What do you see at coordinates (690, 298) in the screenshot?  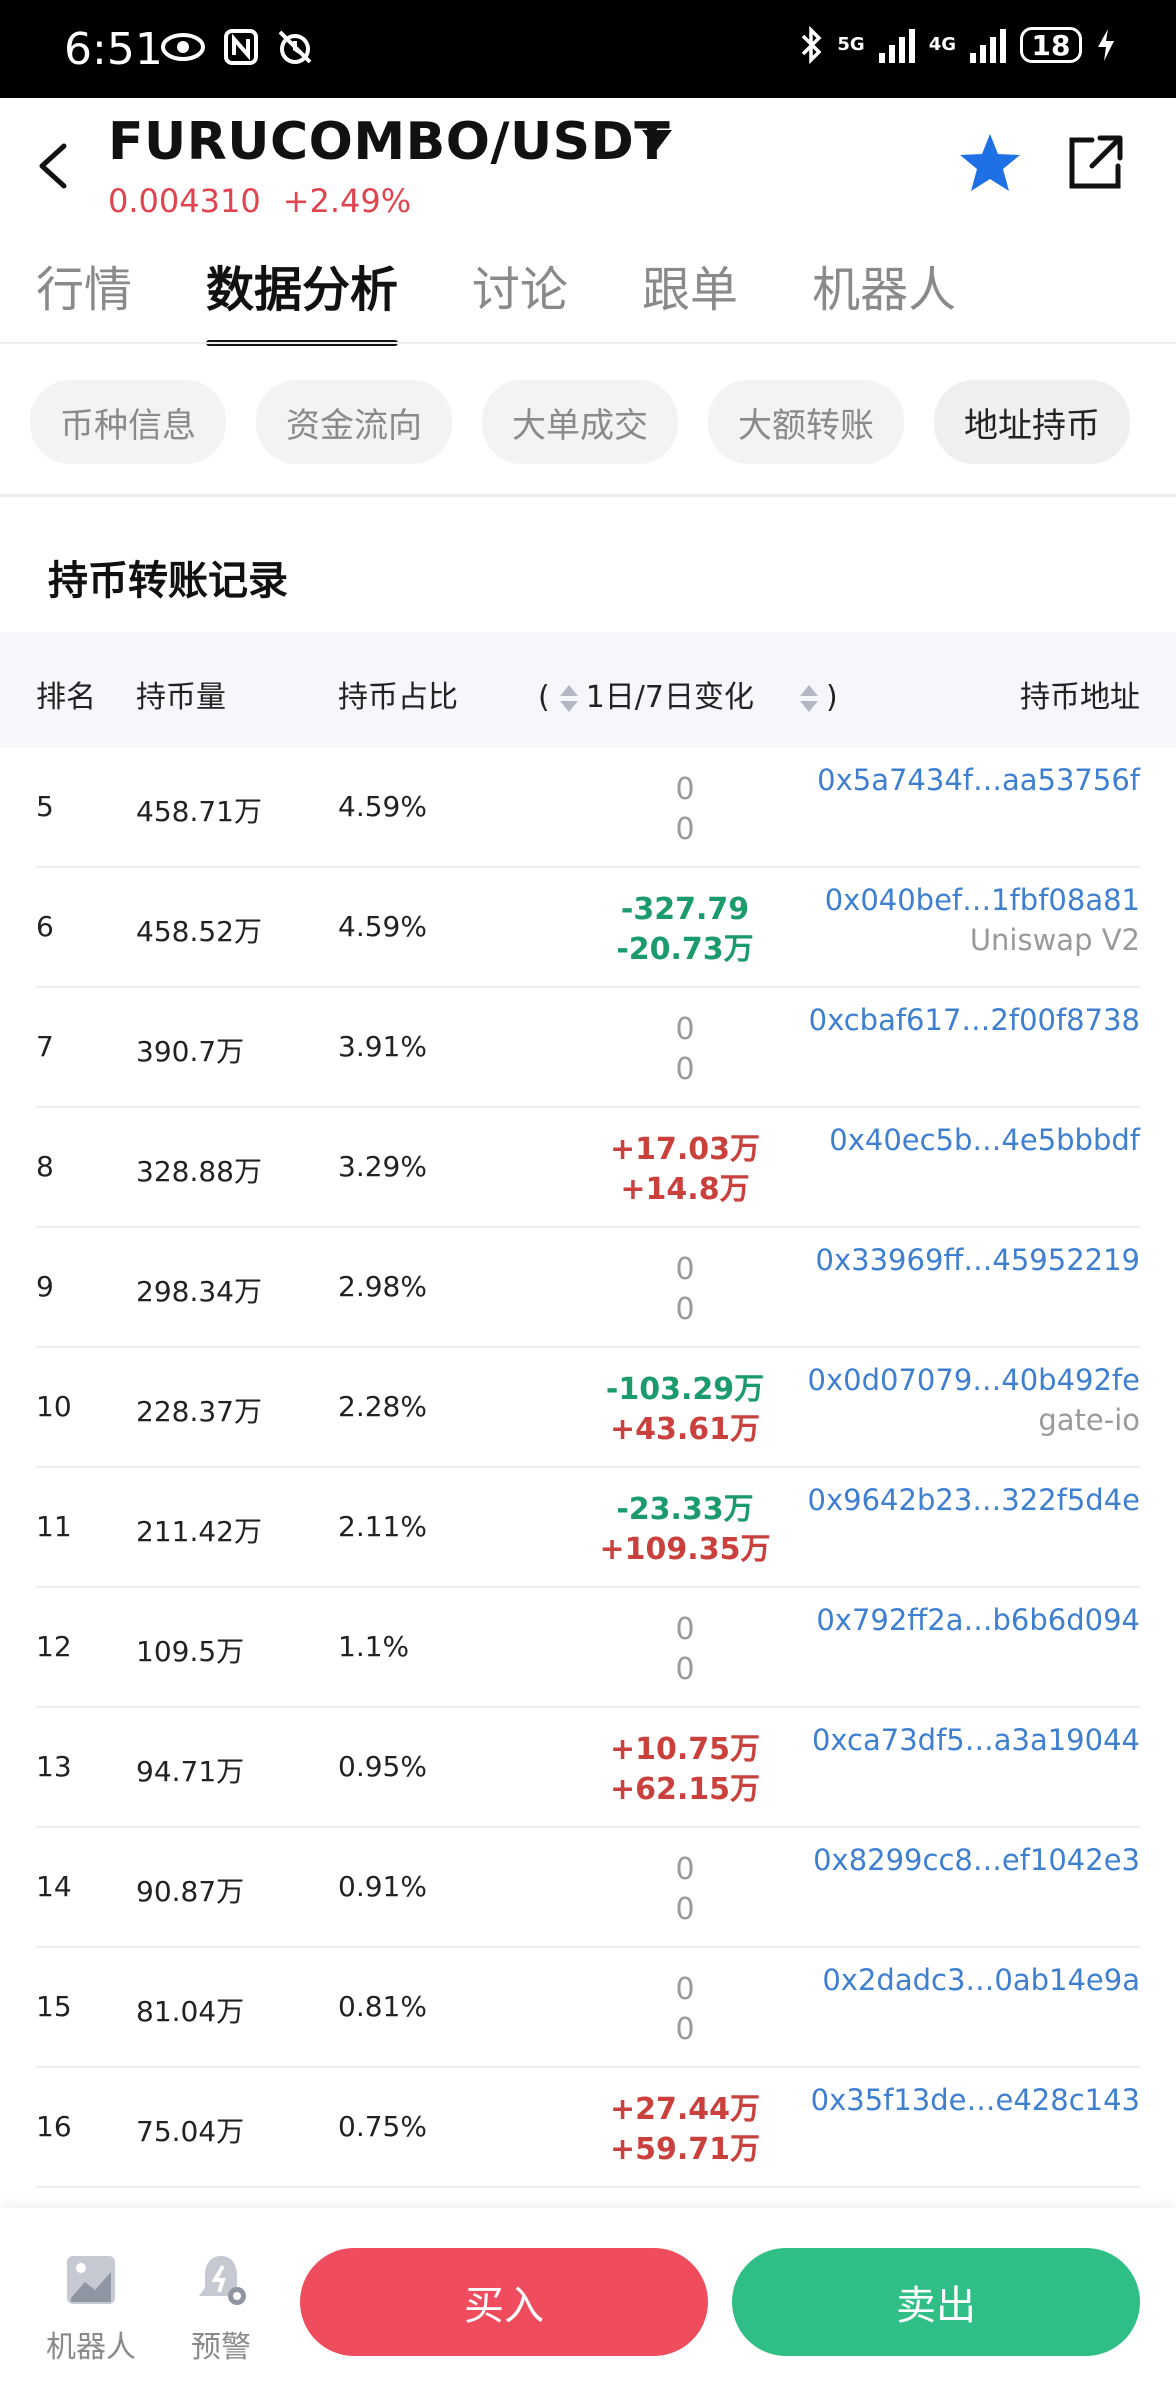 I see `tab-copy-trade: 跟单` at bounding box center [690, 298].